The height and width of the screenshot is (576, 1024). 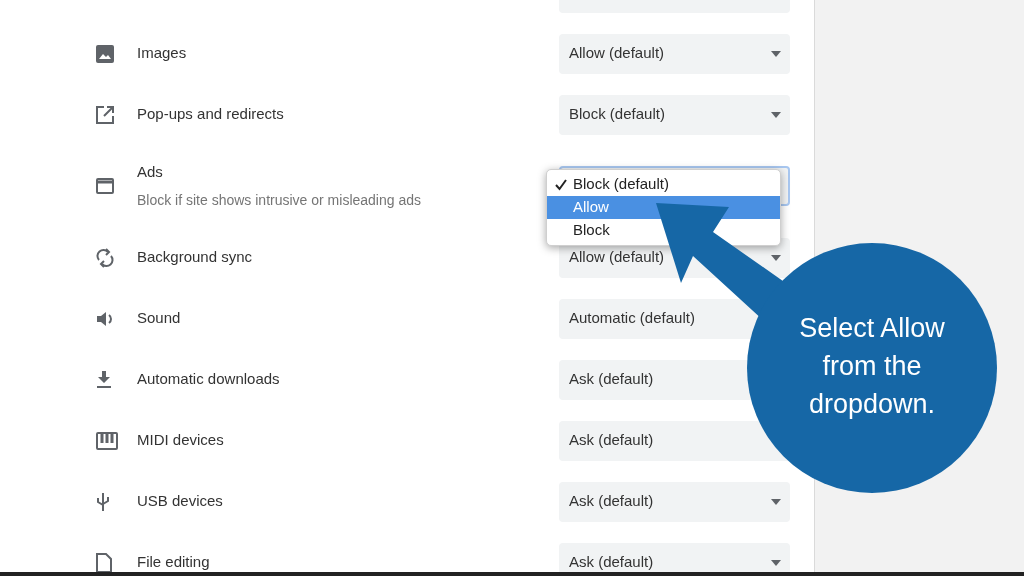 I want to click on setting-label: Background sync, so click(x=195, y=257).